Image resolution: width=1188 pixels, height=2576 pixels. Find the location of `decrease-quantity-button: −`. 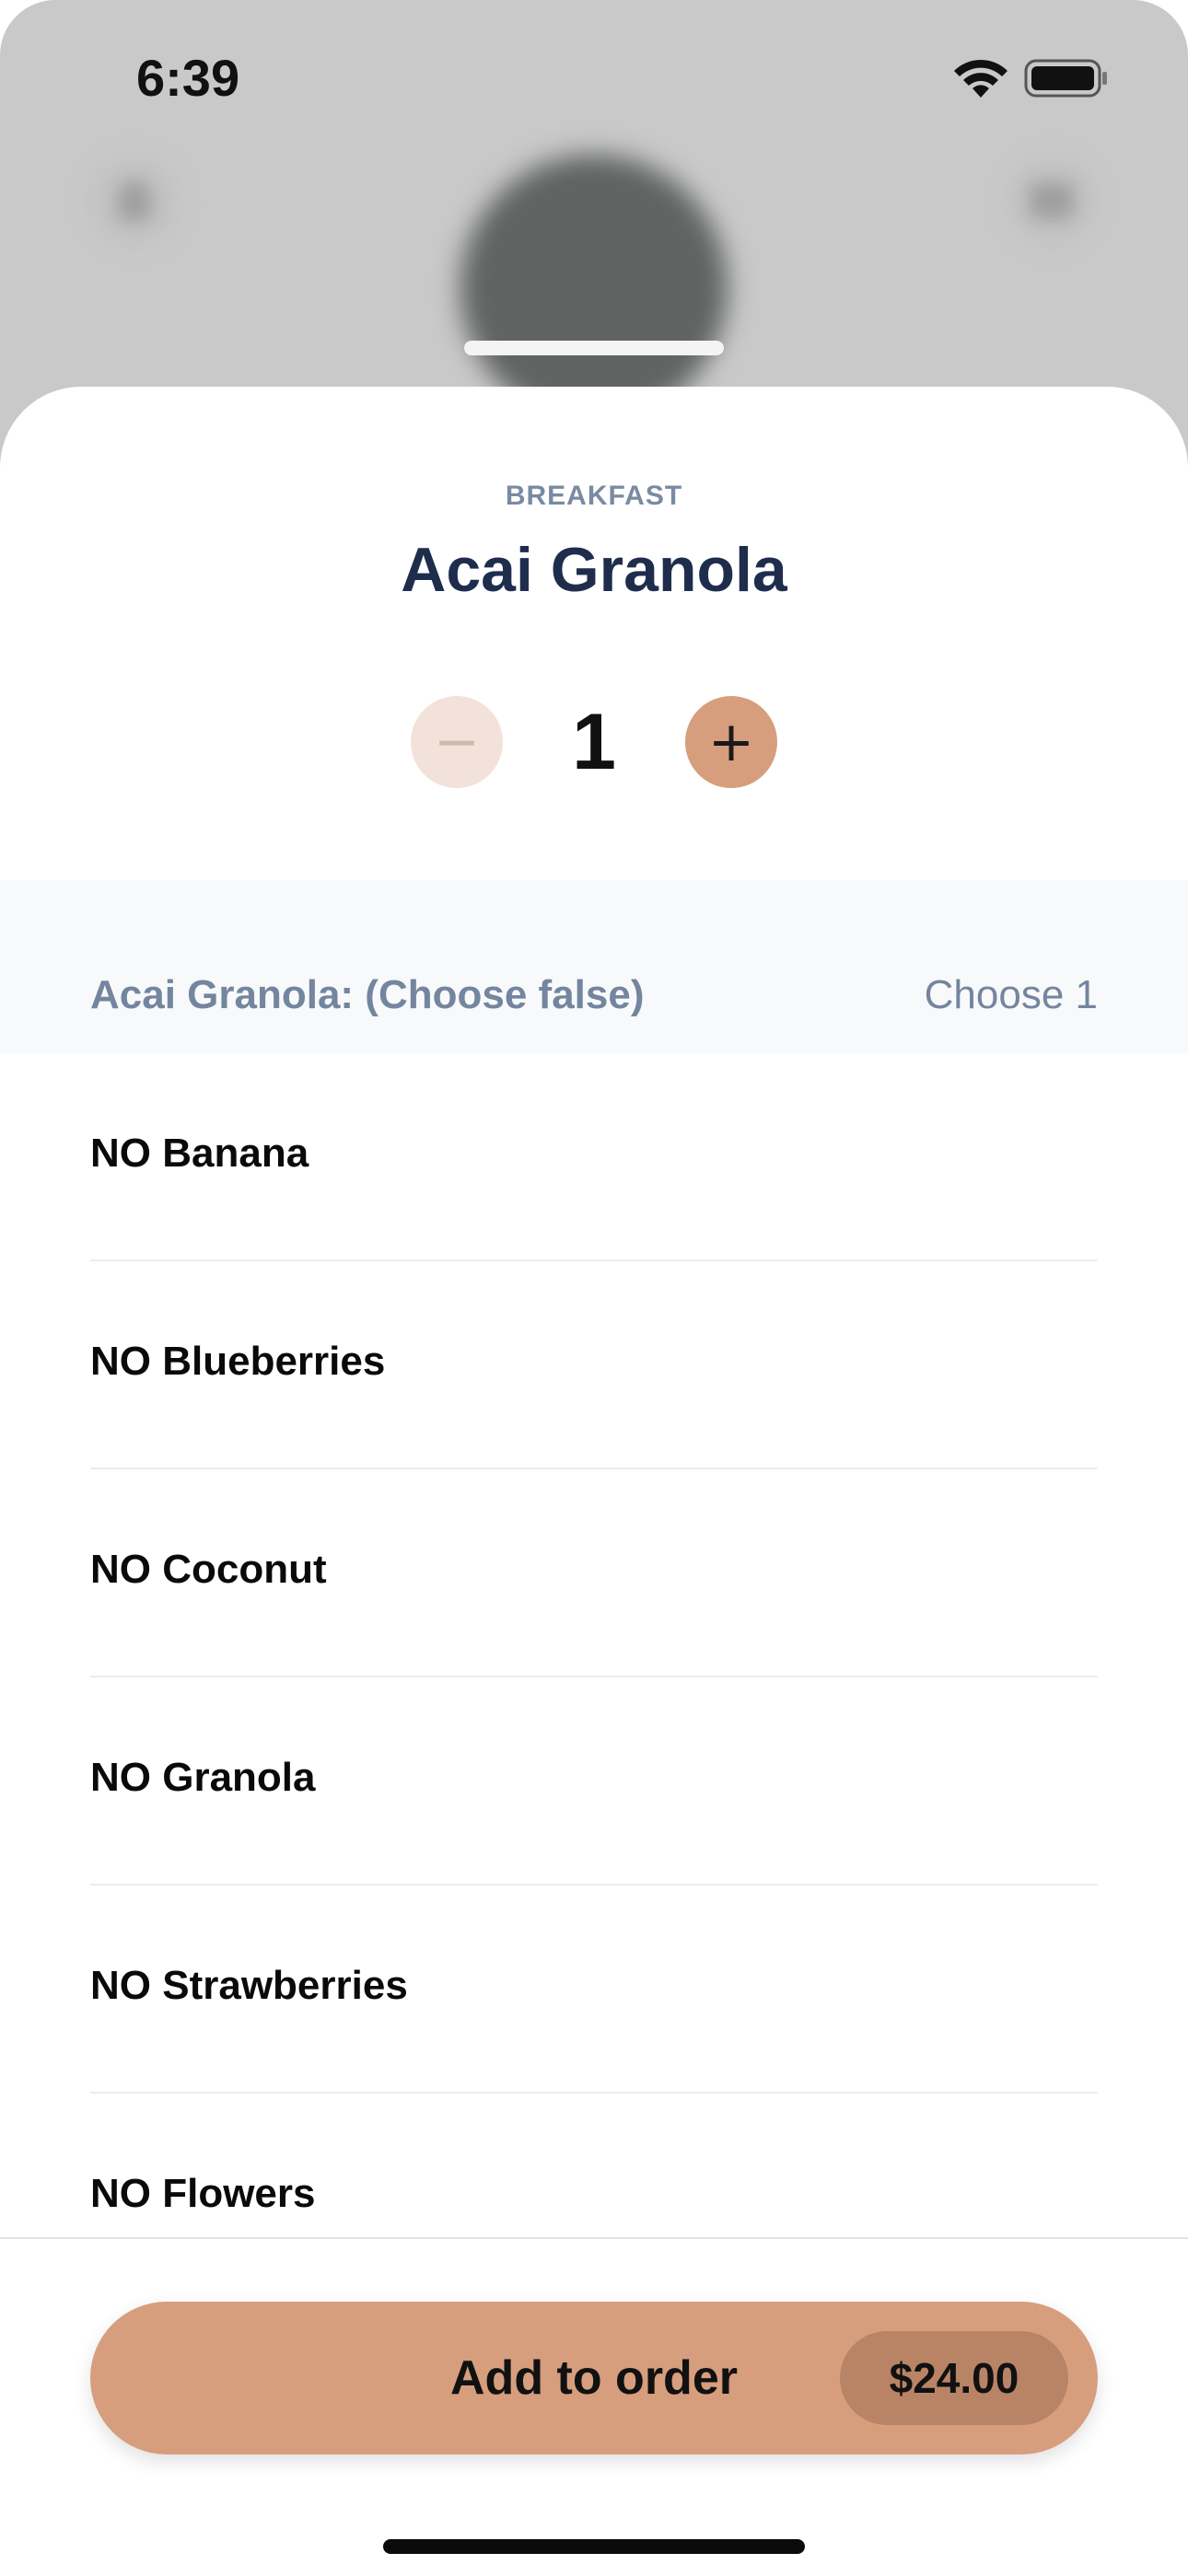

decrease-quantity-button: − is located at coordinates (457, 742).